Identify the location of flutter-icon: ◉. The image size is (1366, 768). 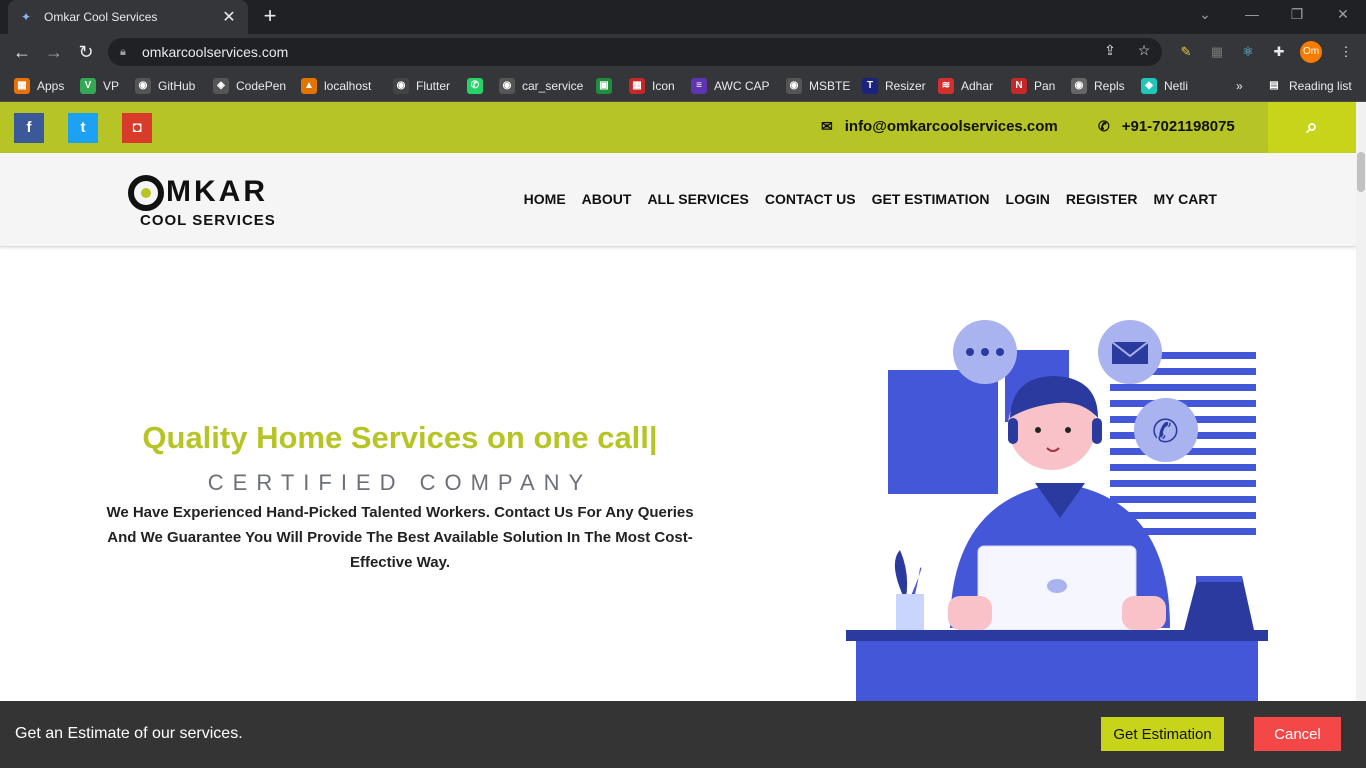
(401, 86).